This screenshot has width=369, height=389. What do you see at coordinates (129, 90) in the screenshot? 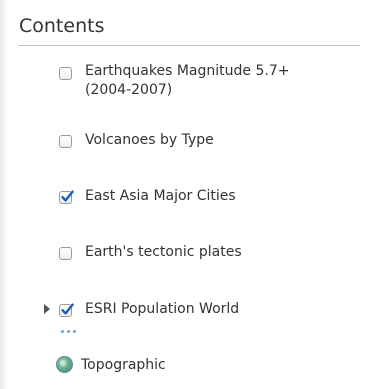
I see `layer-label-earthquakes-line2: (2004-2007)` at bounding box center [129, 90].